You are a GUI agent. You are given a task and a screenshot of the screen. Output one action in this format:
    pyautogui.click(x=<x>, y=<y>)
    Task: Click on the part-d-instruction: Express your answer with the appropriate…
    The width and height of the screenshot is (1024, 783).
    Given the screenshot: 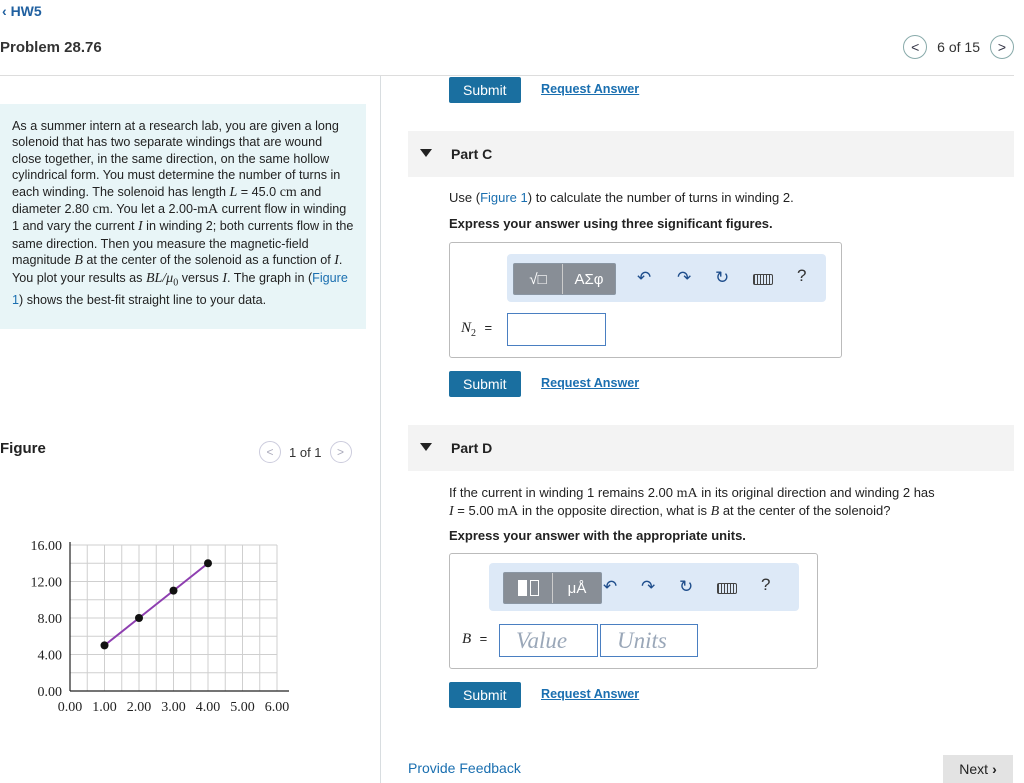 What is the action you would take?
    pyautogui.click(x=597, y=535)
    